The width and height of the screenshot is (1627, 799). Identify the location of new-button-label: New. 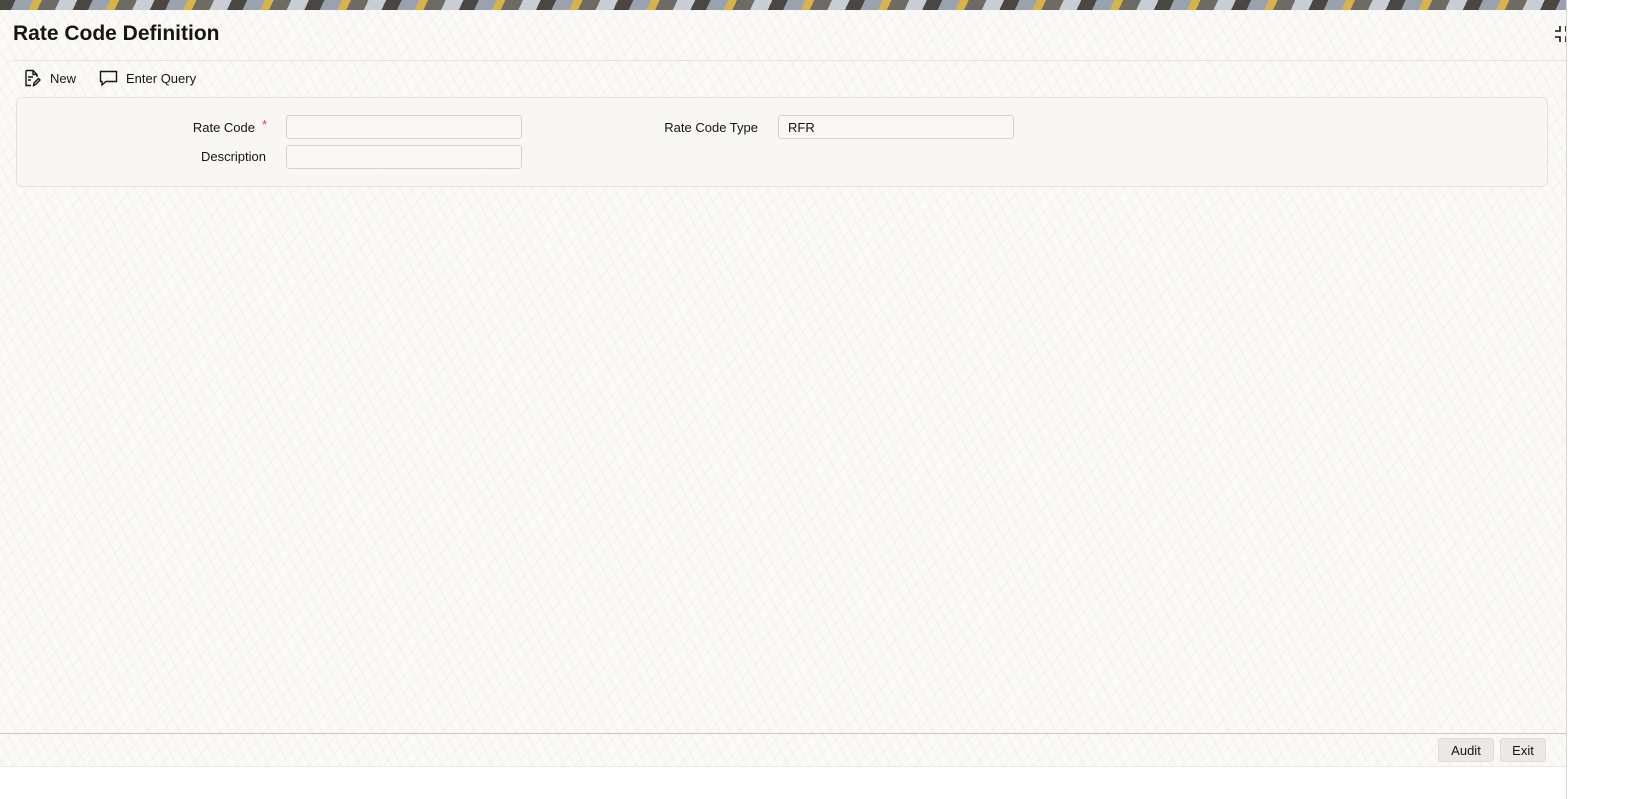
(63, 78).